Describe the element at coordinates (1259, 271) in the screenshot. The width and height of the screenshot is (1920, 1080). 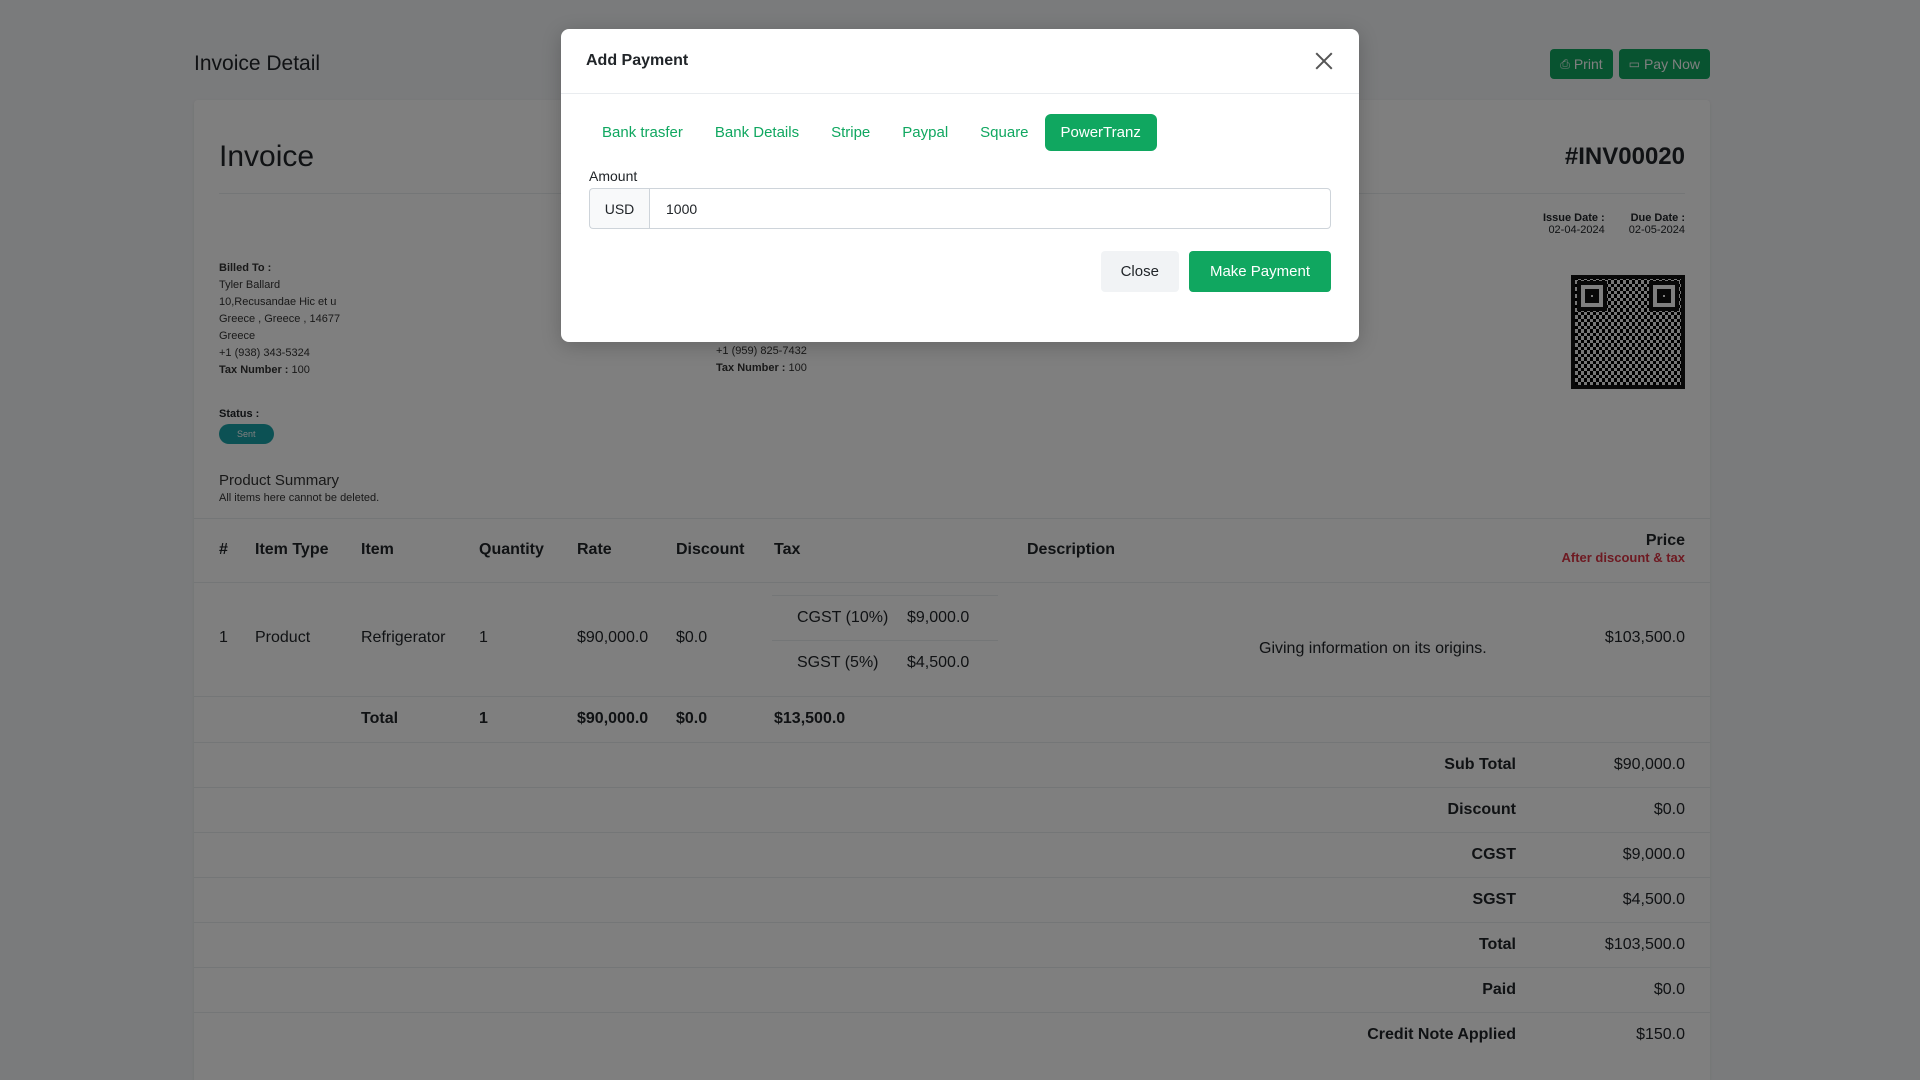
I see `make-payment-button: Make Payment` at that location.